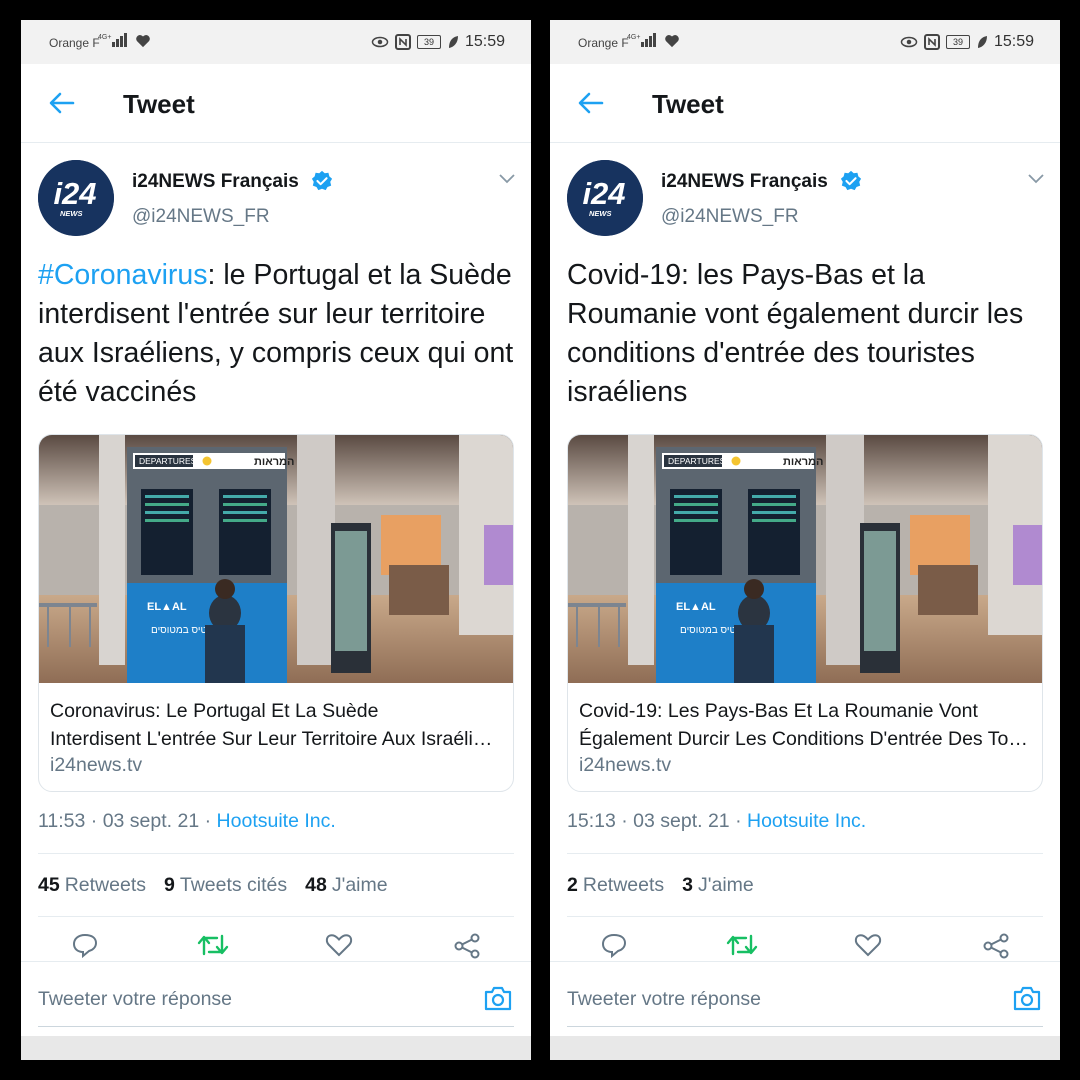 The width and height of the screenshot is (1080, 1080). What do you see at coordinates (214, 711) in the screenshot?
I see `card-title-line-1: Coronavirus: Le Portugal Et La Suède` at bounding box center [214, 711].